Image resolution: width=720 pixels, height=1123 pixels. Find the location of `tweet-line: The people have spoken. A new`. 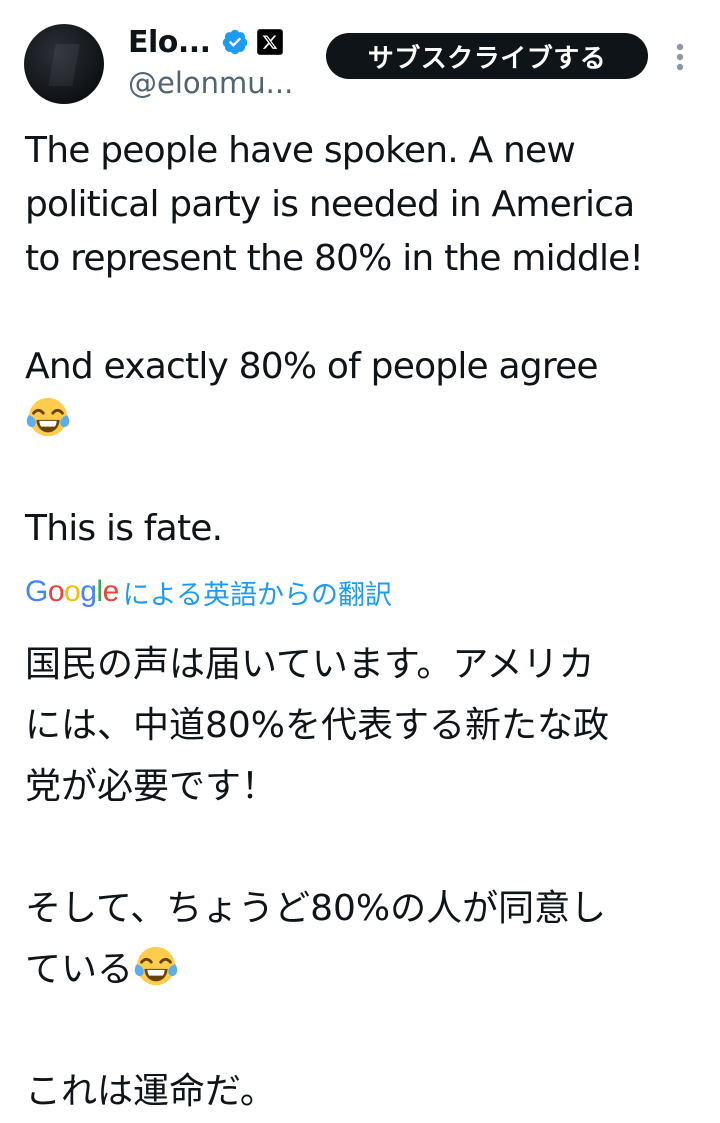

tweet-line: The people have spoken. A new is located at coordinates (300, 150).